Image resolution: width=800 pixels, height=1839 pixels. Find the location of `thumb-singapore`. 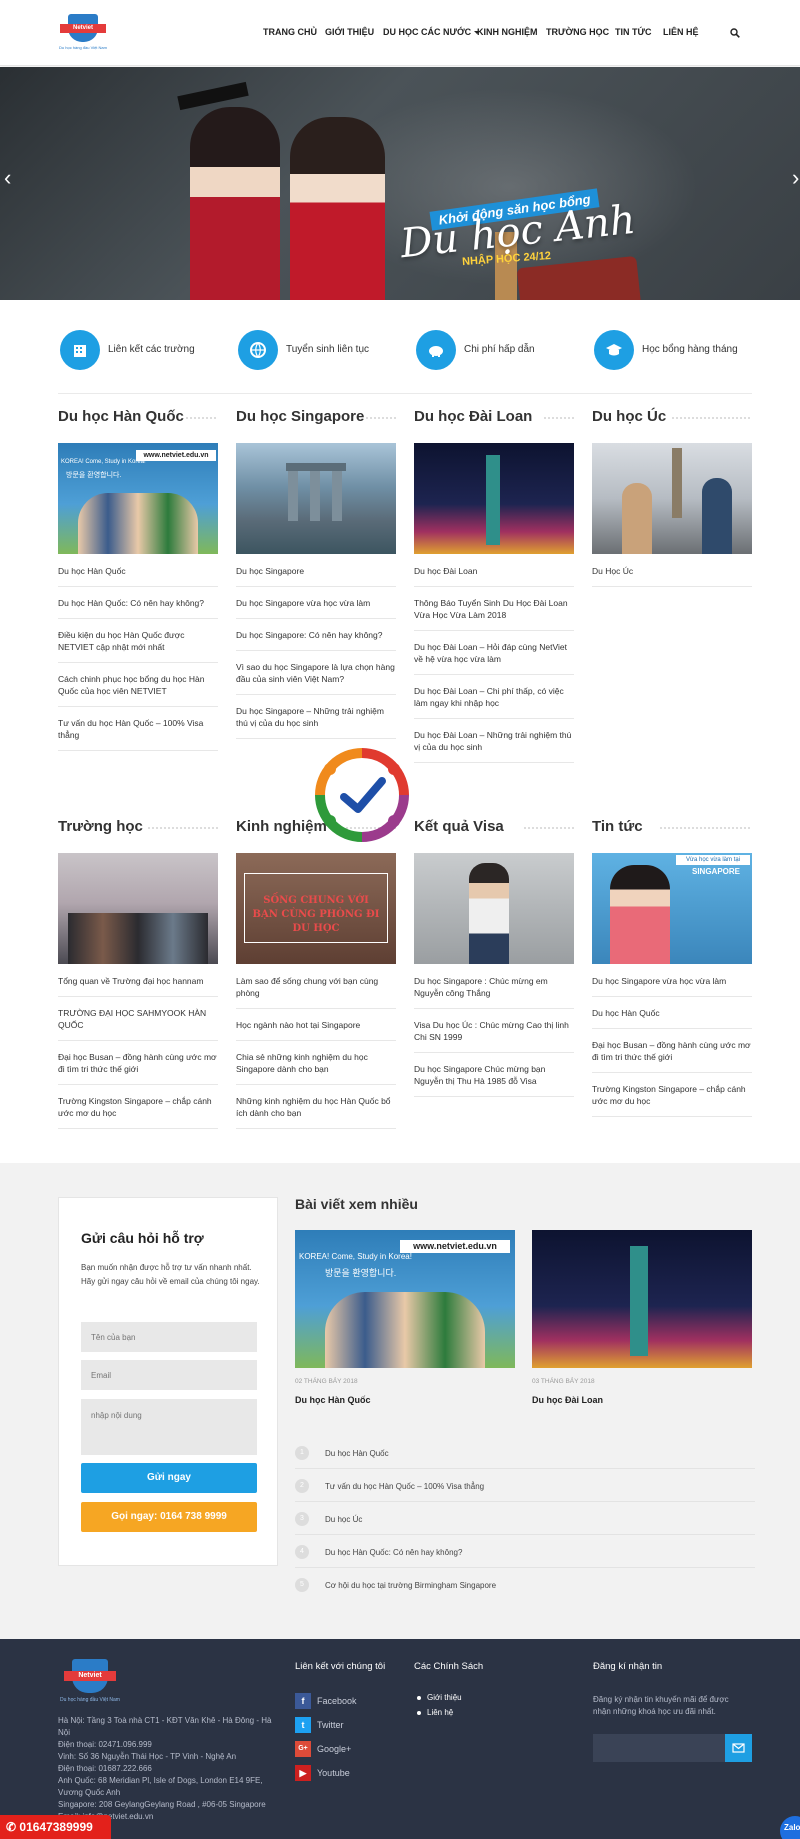

thumb-singapore is located at coordinates (316, 498).